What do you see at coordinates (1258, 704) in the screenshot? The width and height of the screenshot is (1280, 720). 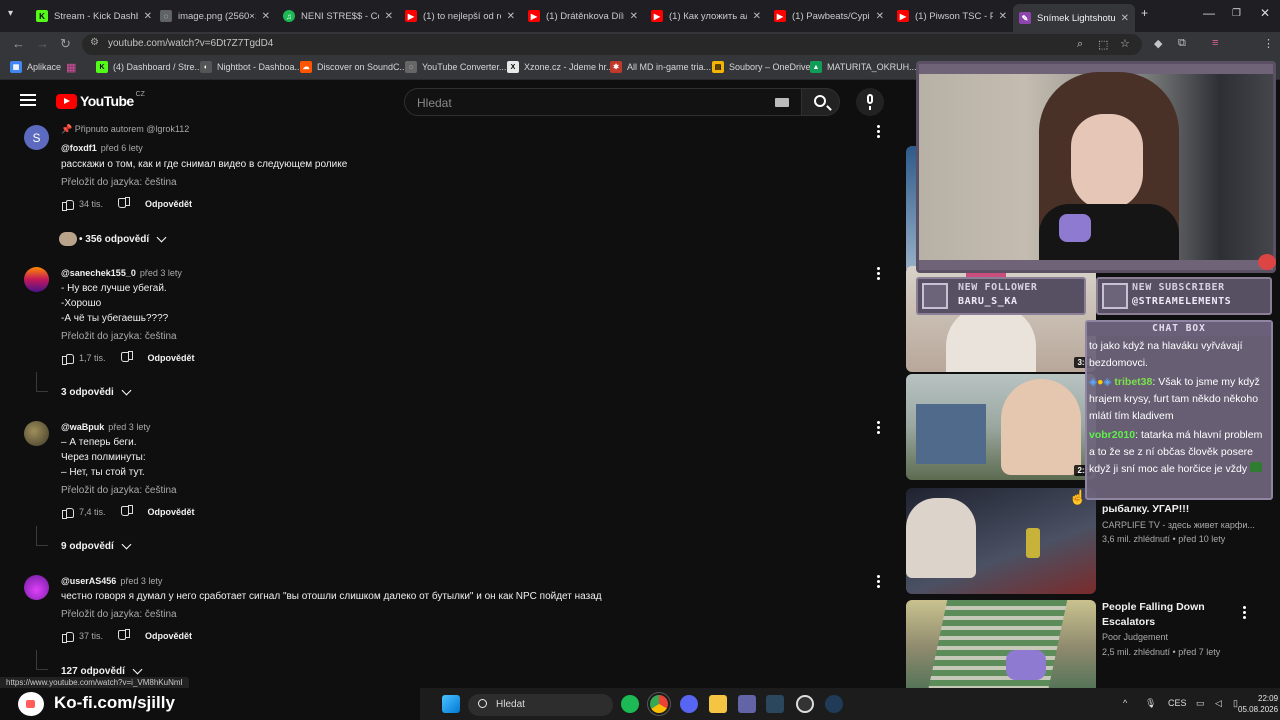 I see `taskbar-clock: 22:09 05.08.2026` at bounding box center [1258, 704].